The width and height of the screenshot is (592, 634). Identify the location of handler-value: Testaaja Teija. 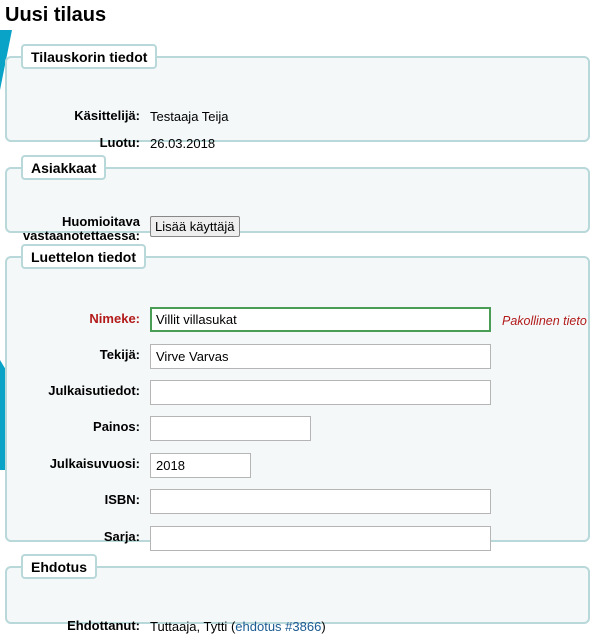
(189, 116).